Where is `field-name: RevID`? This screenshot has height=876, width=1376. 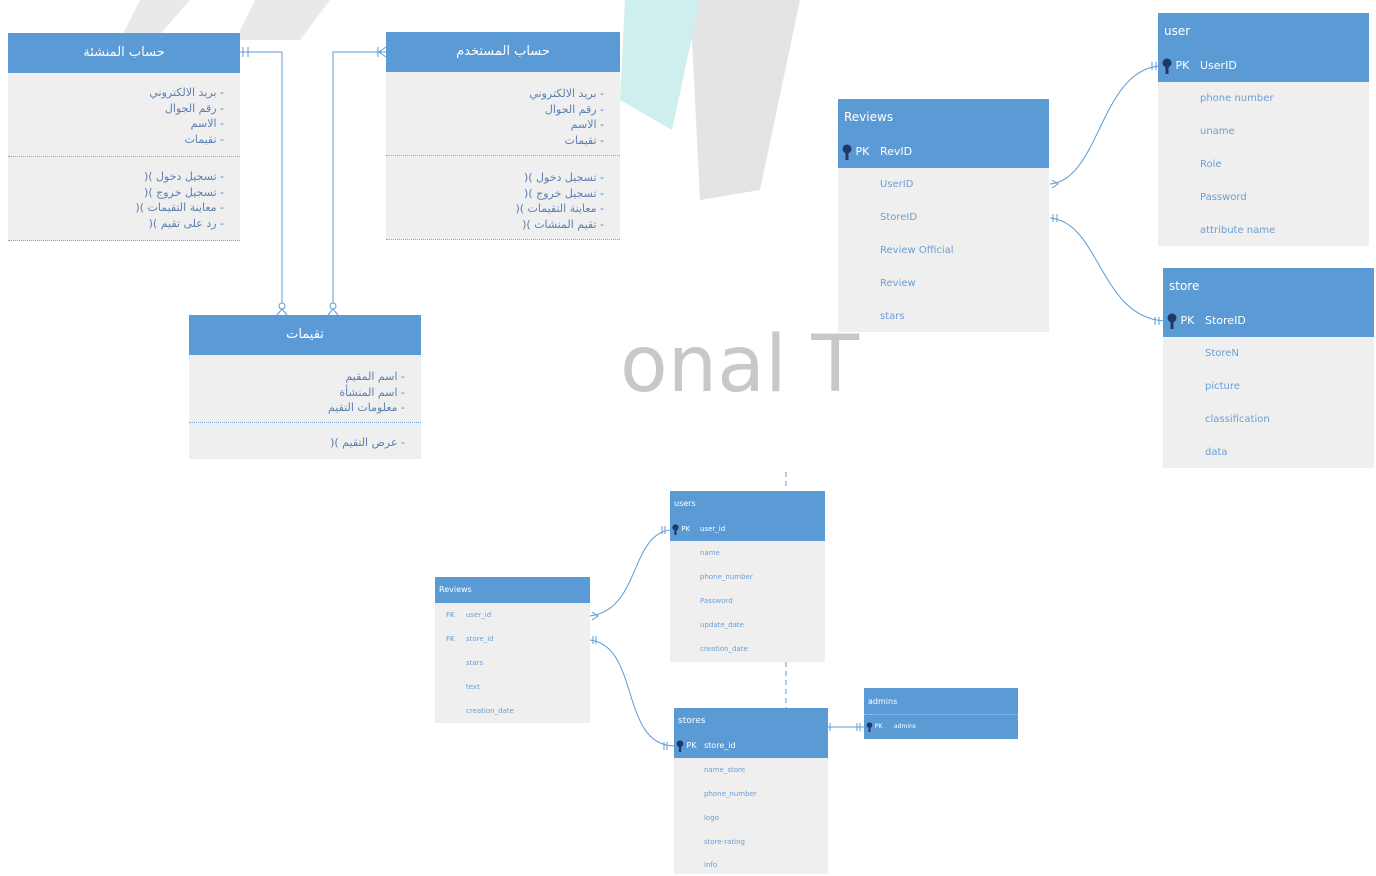 field-name: RevID is located at coordinates (896, 151).